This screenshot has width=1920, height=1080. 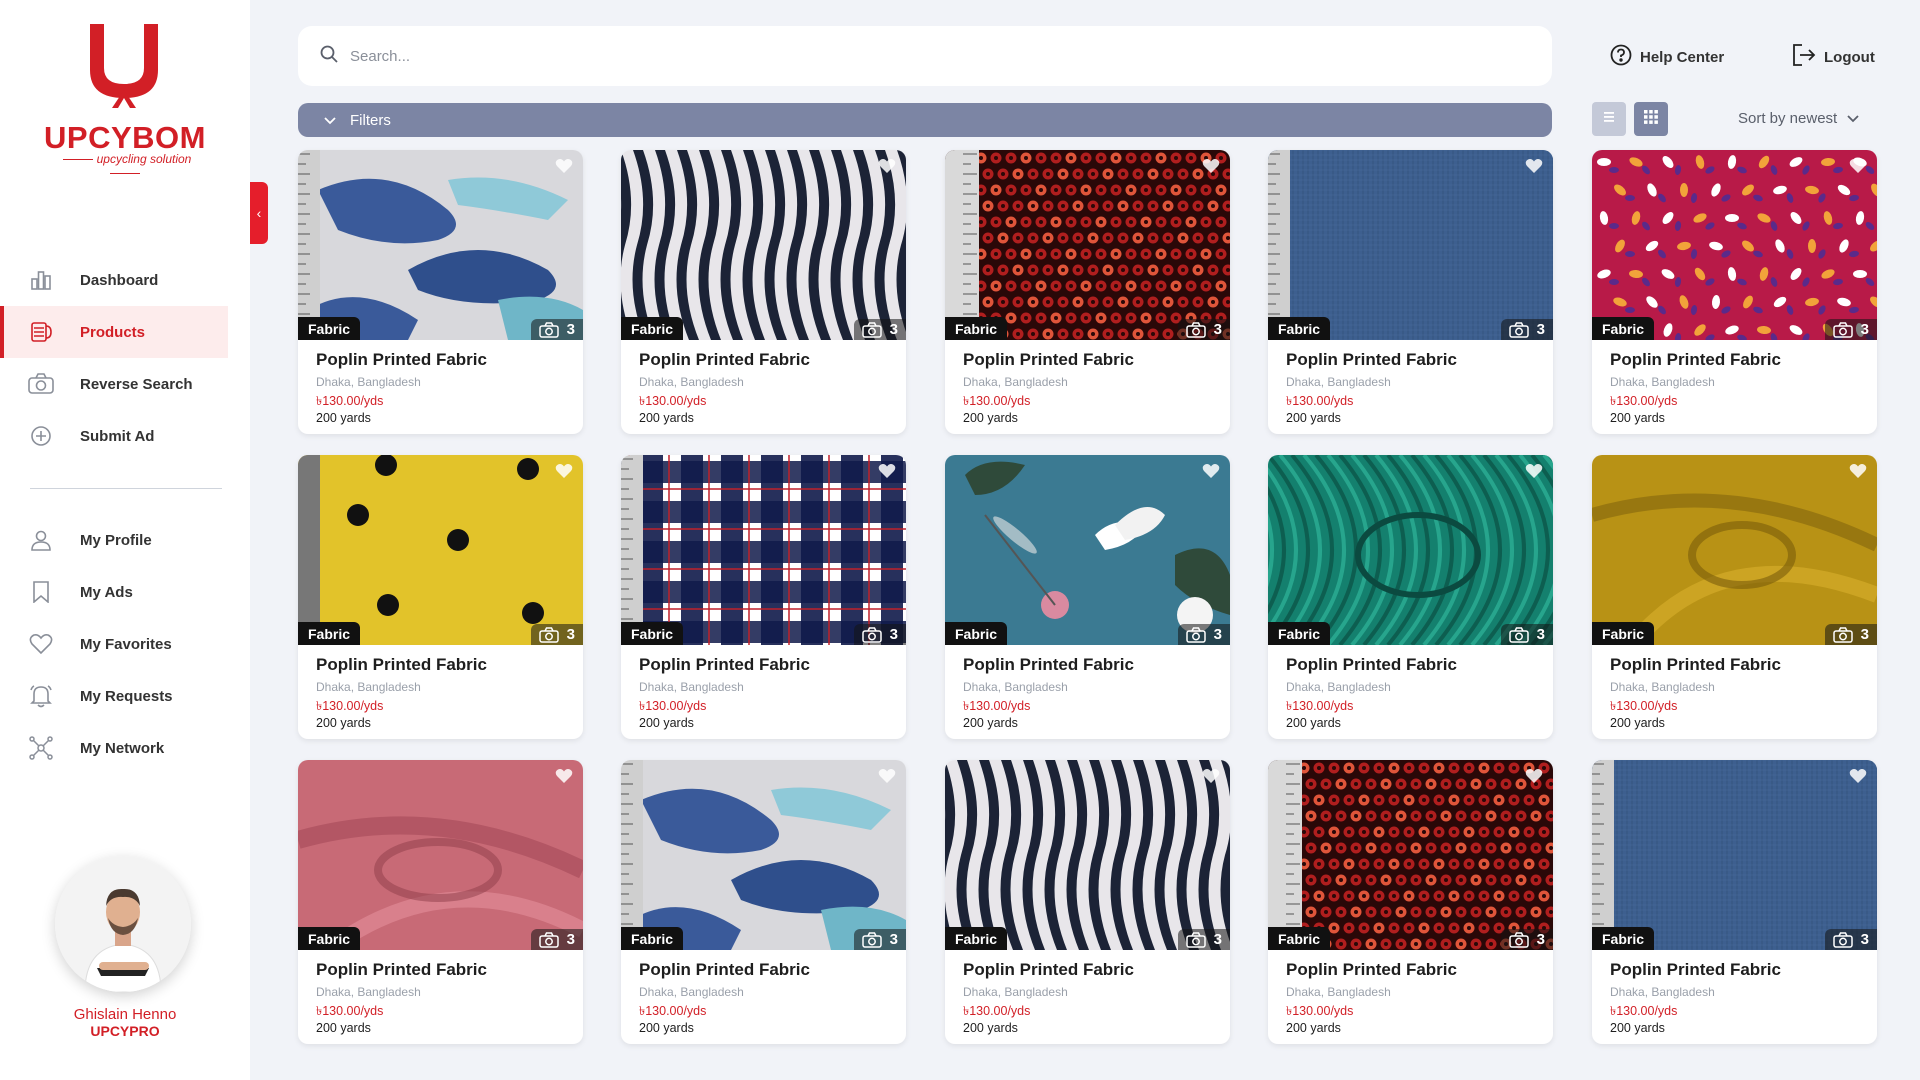 I want to click on sidebar-item-my-profile: My Profile, so click(x=114, y=540).